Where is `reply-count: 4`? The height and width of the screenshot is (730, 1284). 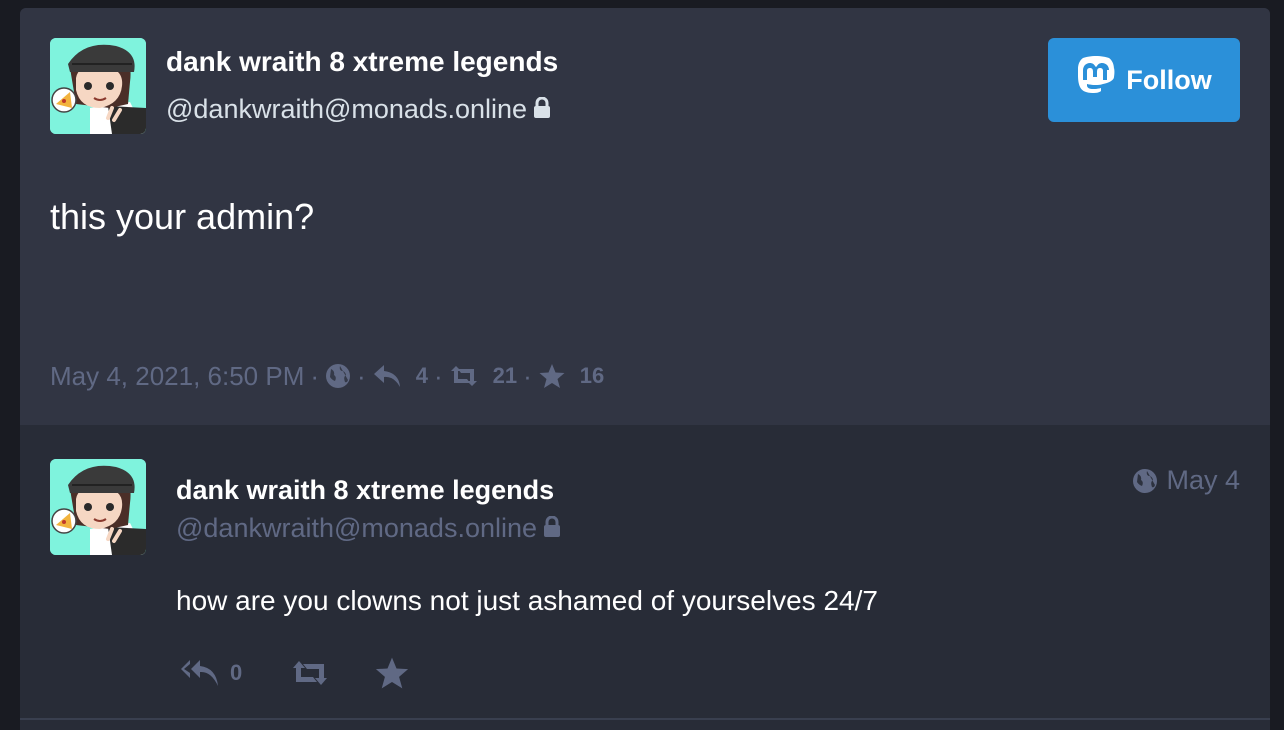 reply-count: 4 is located at coordinates (421, 375).